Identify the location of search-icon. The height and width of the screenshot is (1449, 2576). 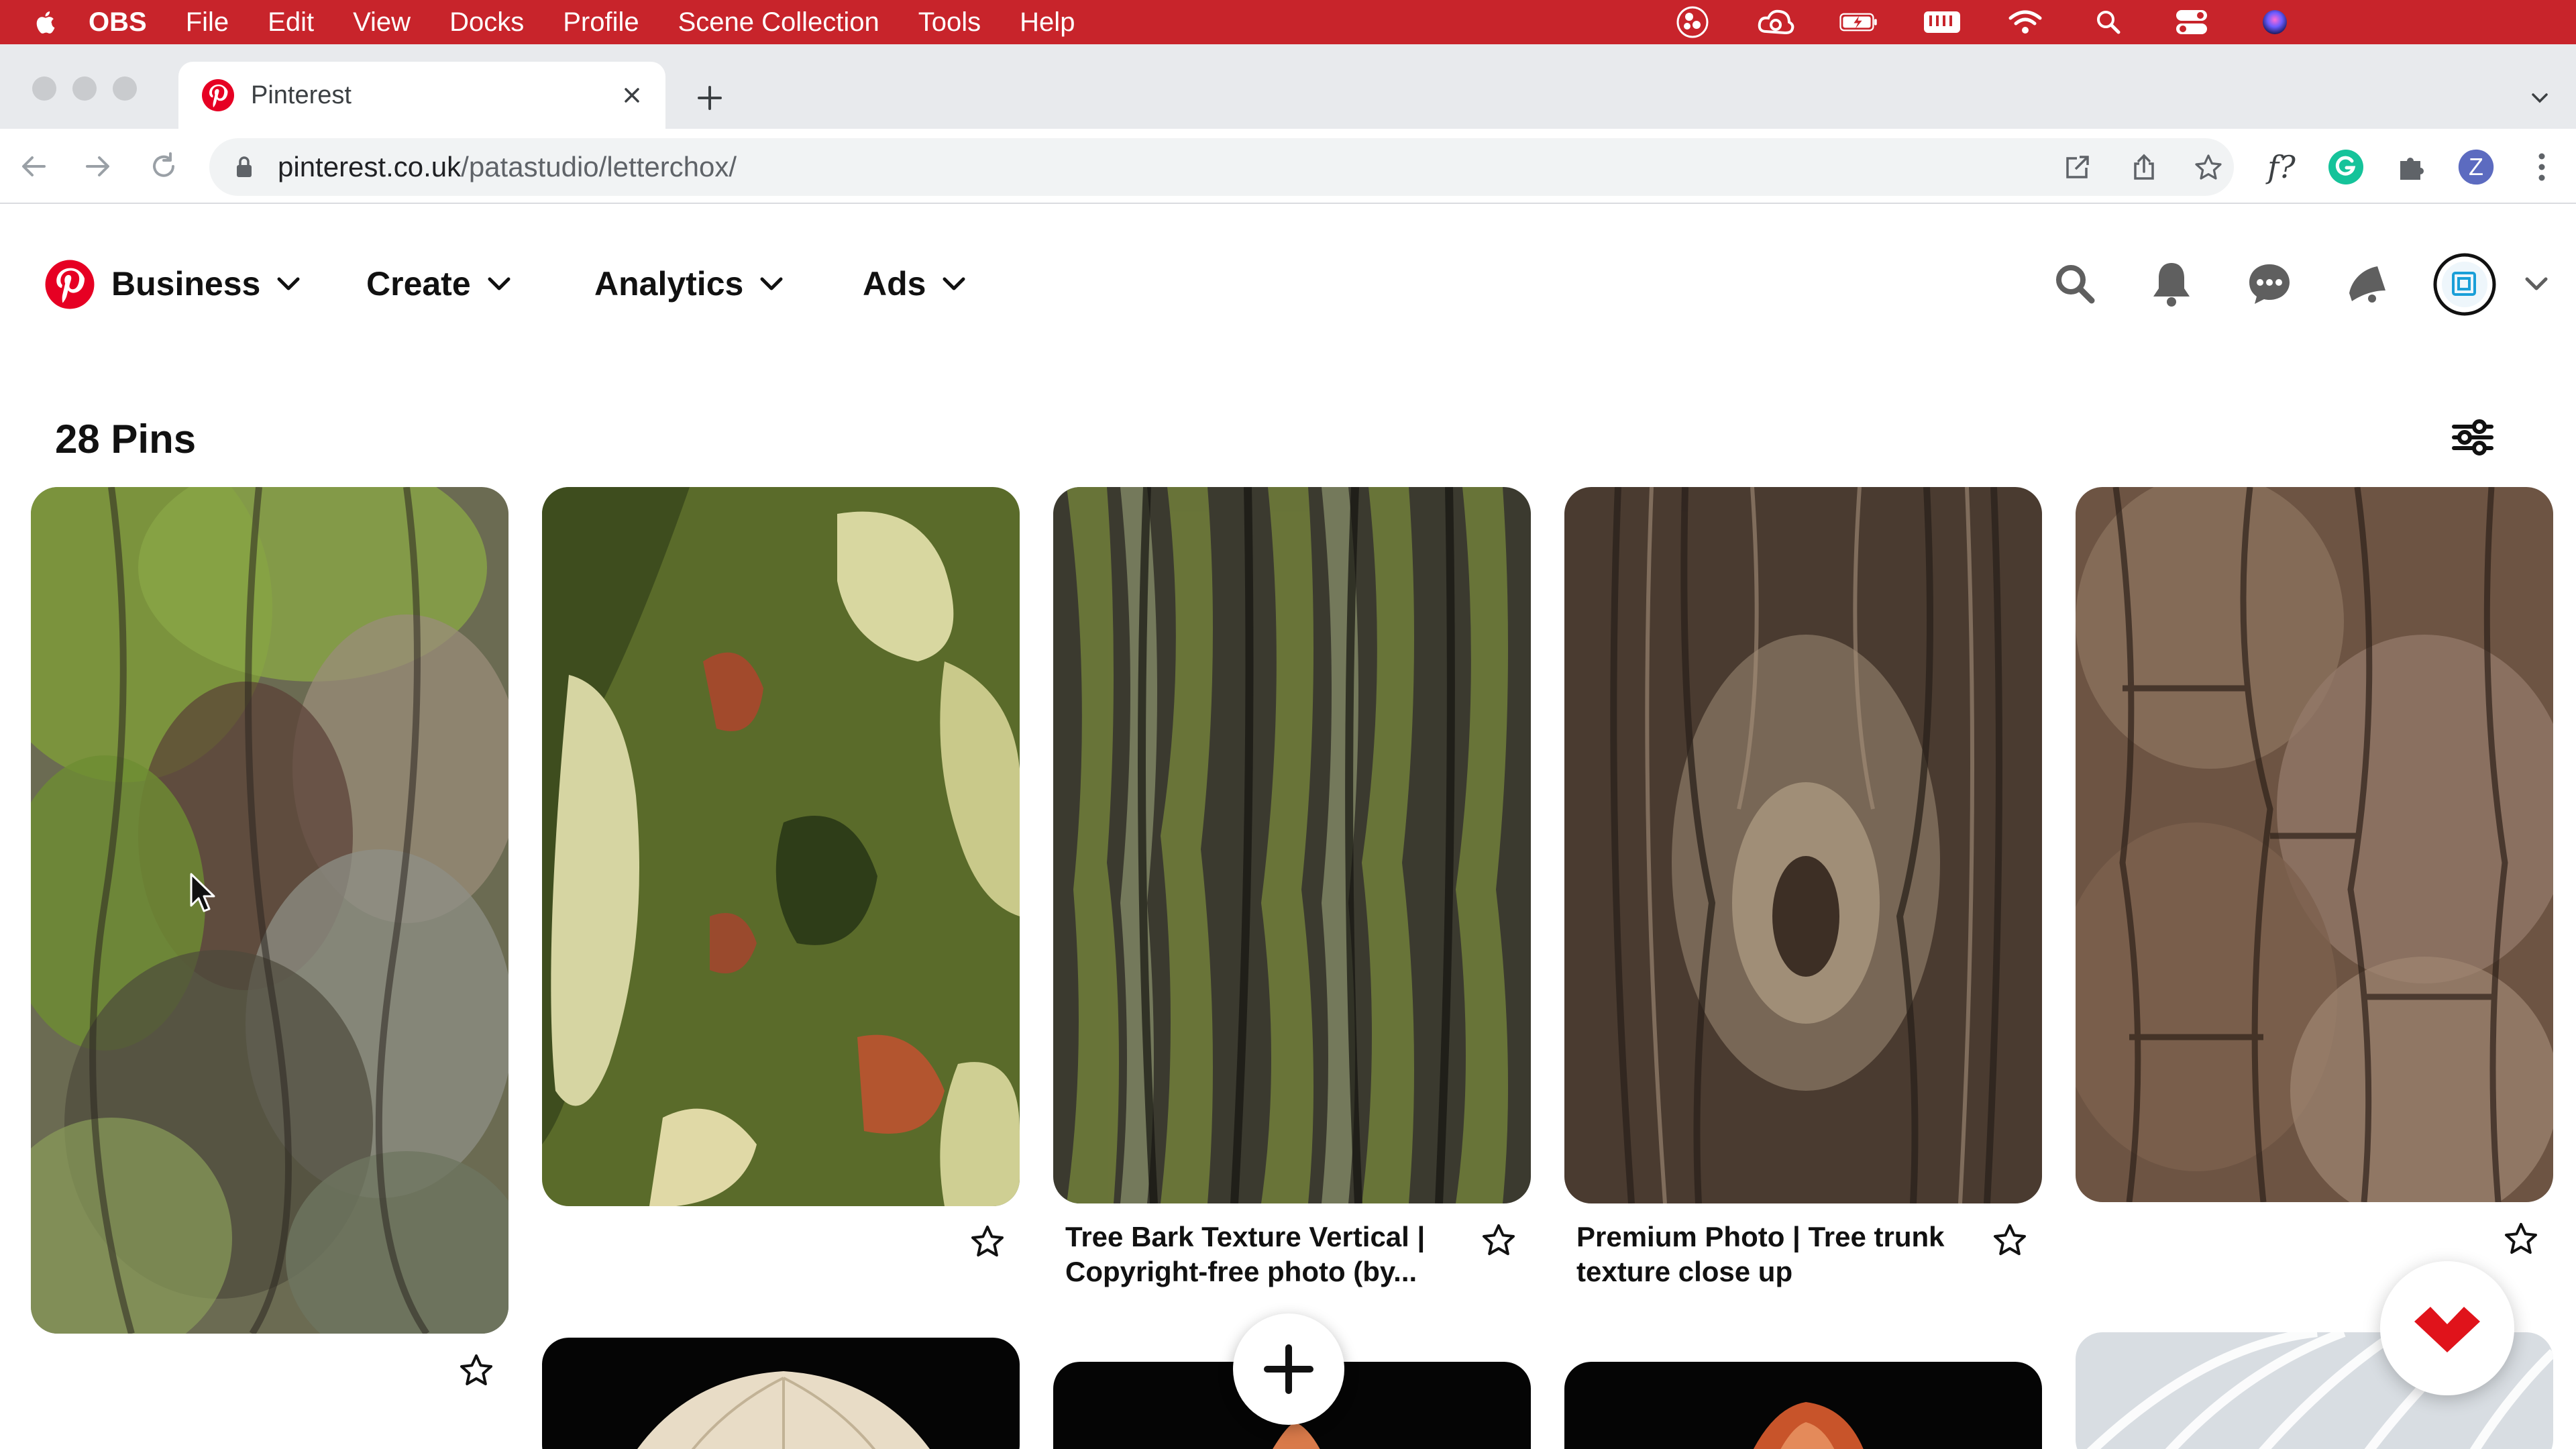
(2075, 284).